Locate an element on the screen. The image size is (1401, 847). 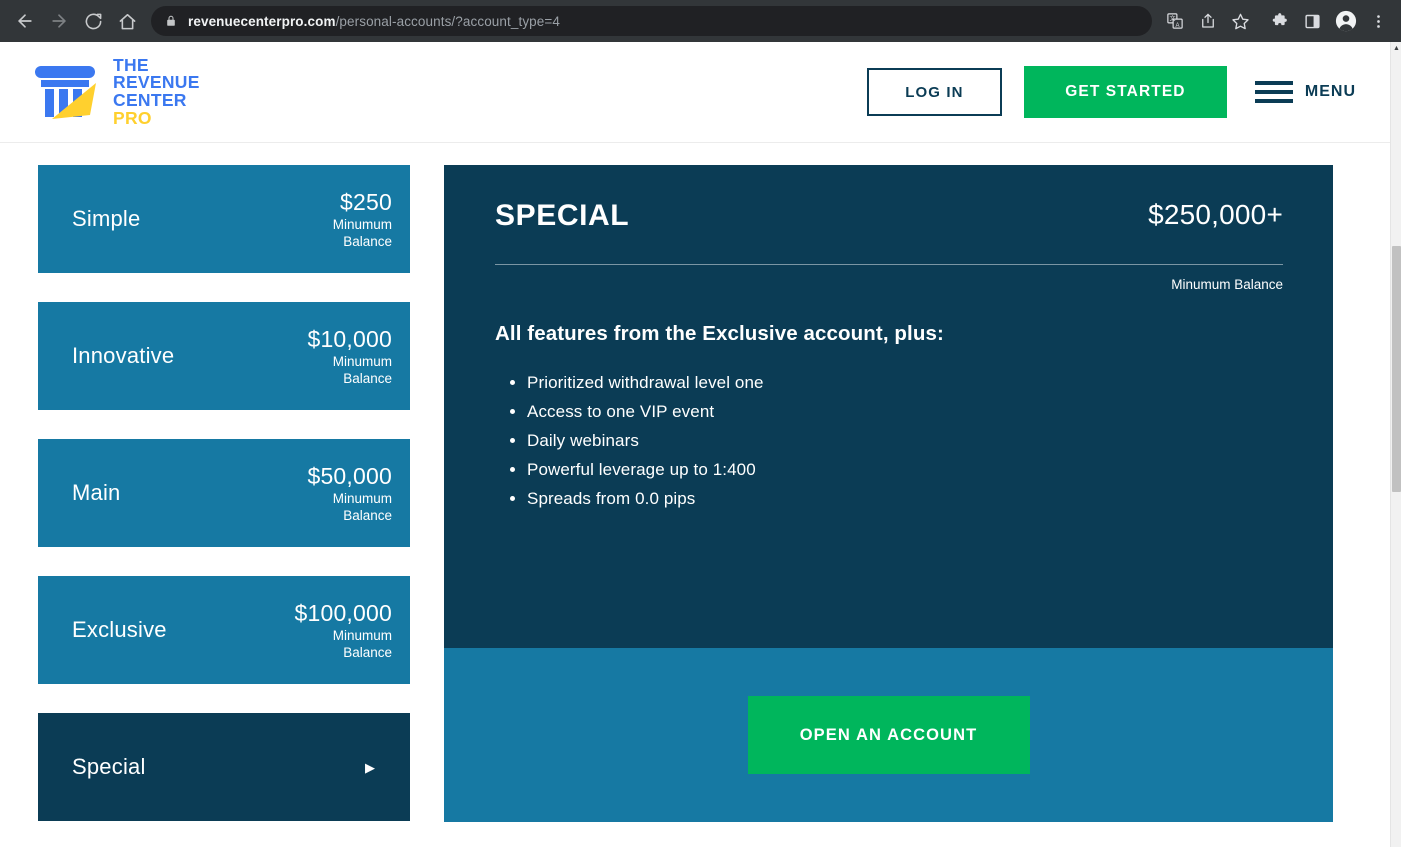
site-logo: THE REVENUE CENTER PRO is located at coordinates (116, 92).